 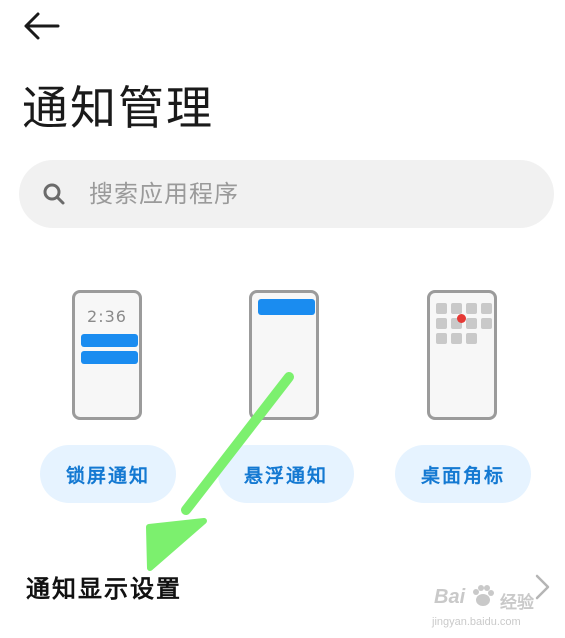 What do you see at coordinates (108, 474) in the screenshot?
I see `lock-screen-notification-button: 锁屏通知` at bounding box center [108, 474].